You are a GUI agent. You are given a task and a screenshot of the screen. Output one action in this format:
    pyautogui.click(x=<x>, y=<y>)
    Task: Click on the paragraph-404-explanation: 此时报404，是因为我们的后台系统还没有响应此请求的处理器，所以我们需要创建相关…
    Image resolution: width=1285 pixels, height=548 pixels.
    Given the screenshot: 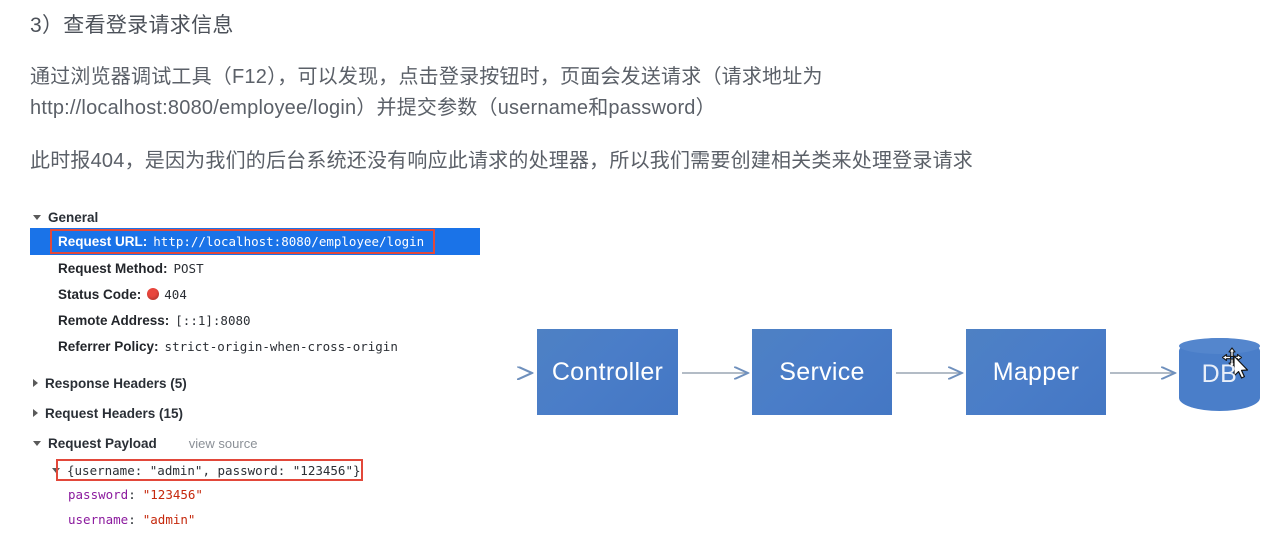 What is the action you would take?
    pyautogui.click(x=501, y=161)
    